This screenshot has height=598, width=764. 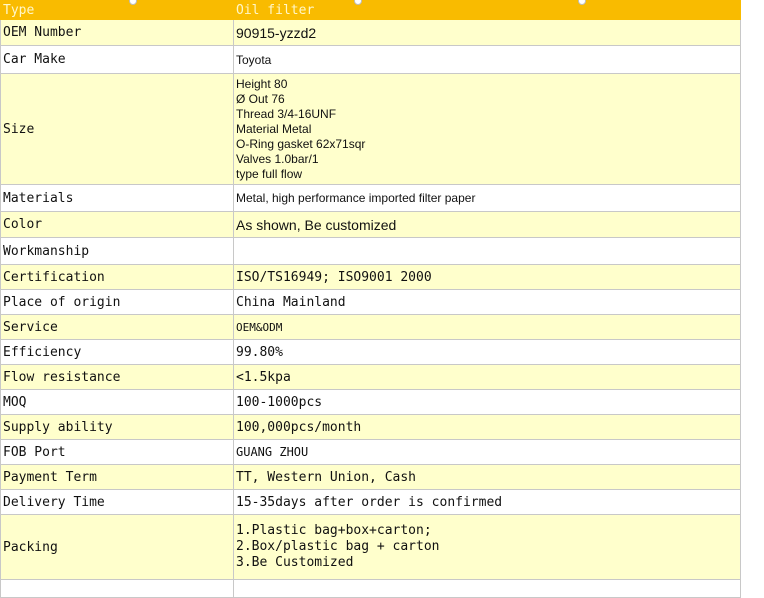 What do you see at coordinates (301, 143) in the screenshot?
I see `size-line: O-Ring gasket 62x71sqr` at bounding box center [301, 143].